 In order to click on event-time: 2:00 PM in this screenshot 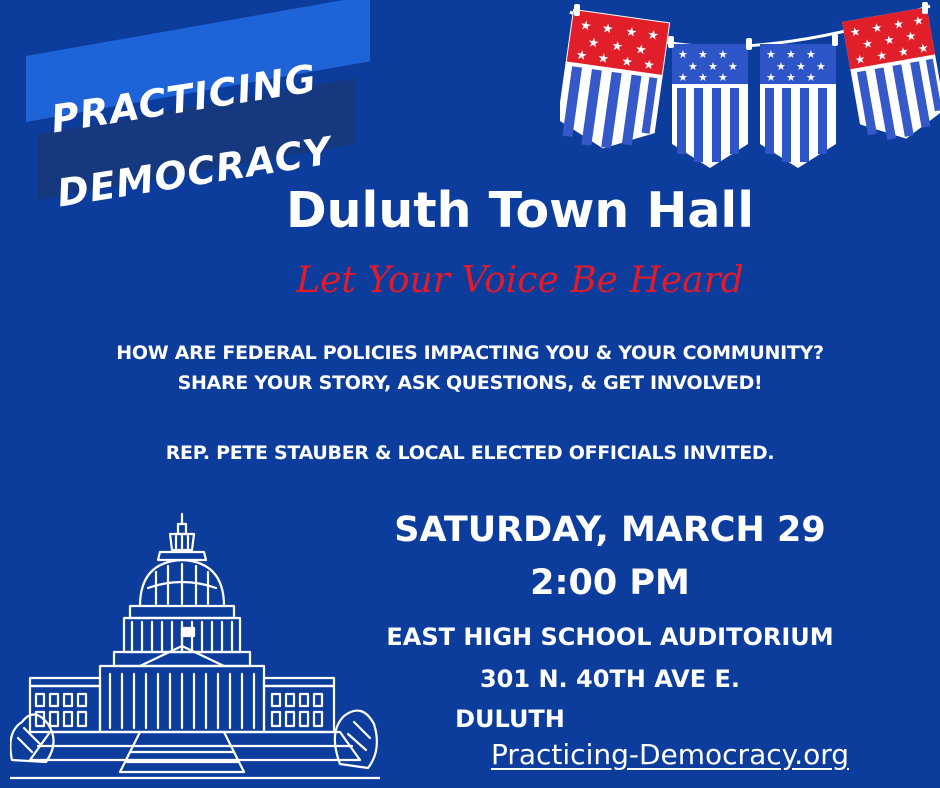, I will do `click(610, 583)`.